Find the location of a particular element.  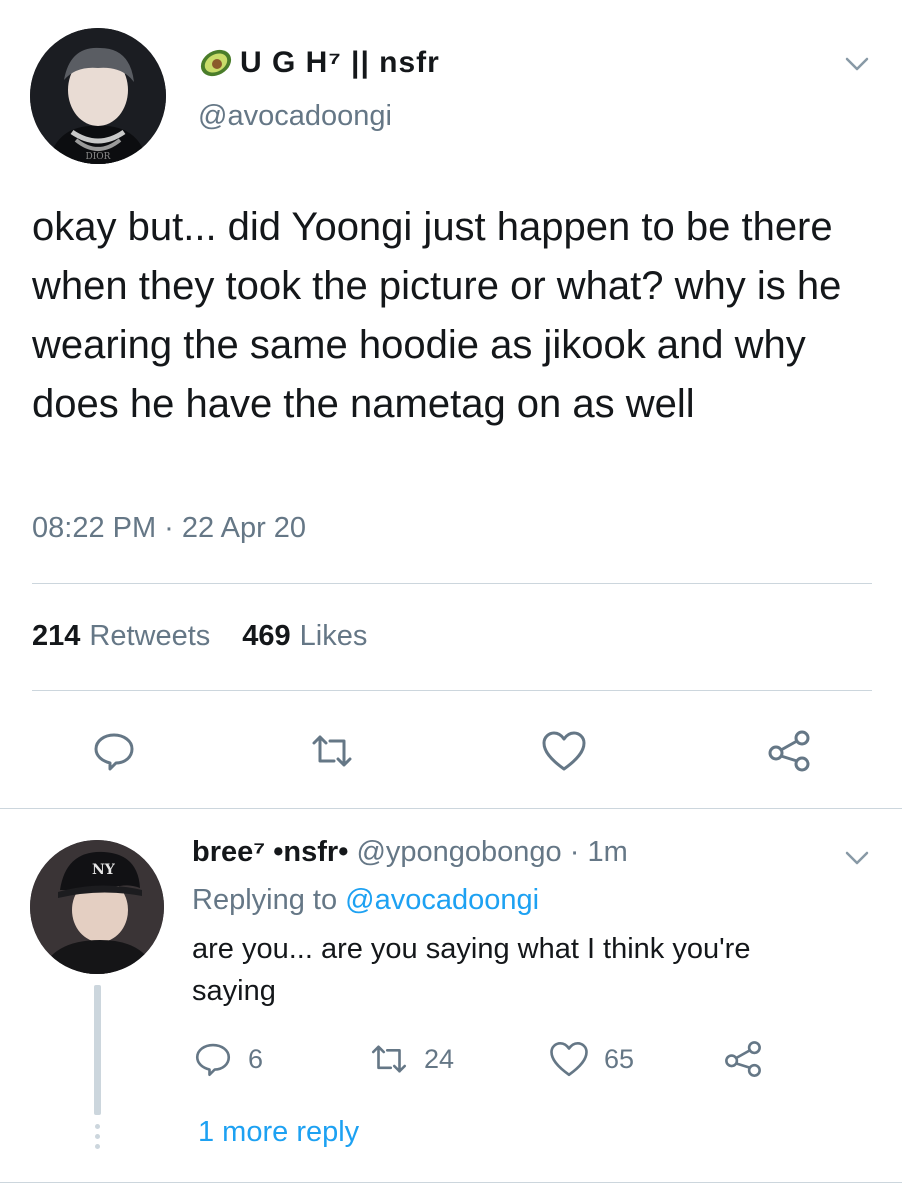

retweet-stat: 214 Retweets is located at coordinates (121, 636).